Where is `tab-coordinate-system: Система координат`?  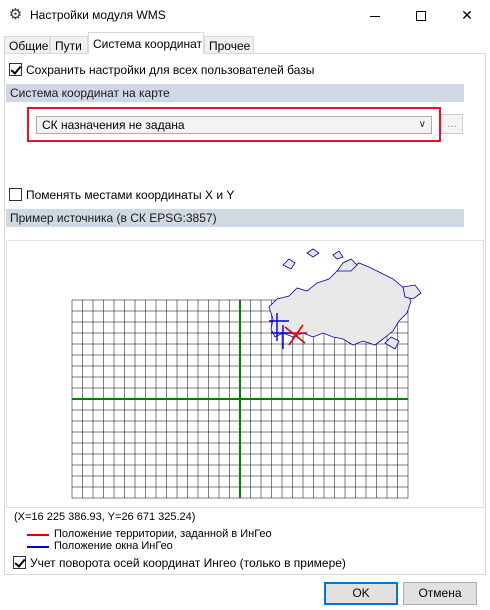
tab-coordinate-system: Система координат is located at coordinates (146, 43).